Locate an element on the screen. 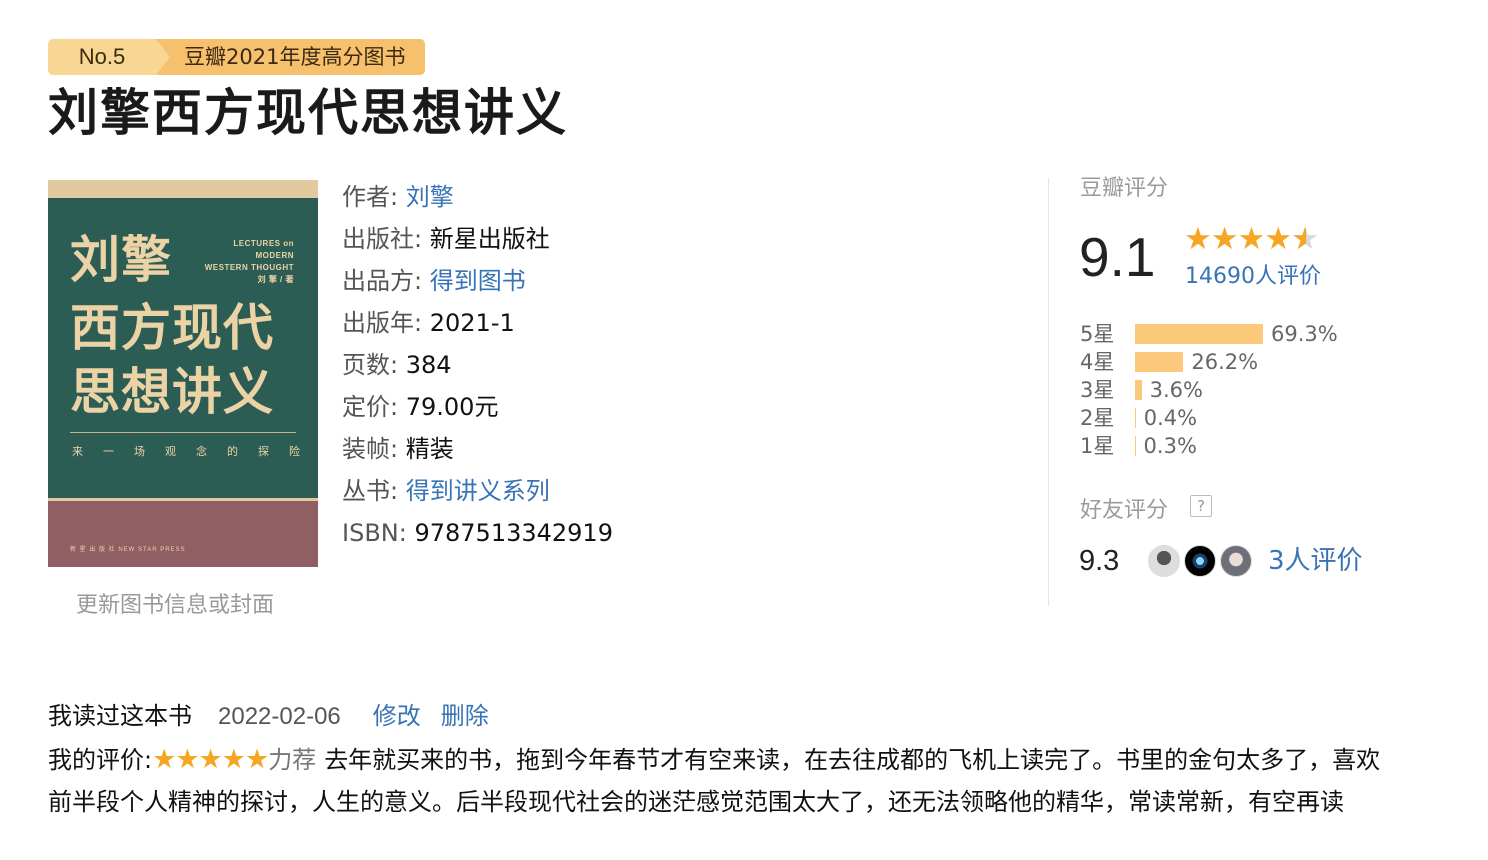 The image size is (1488, 860). my-rating-stars: ★★★★★ is located at coordinates (210, 759).